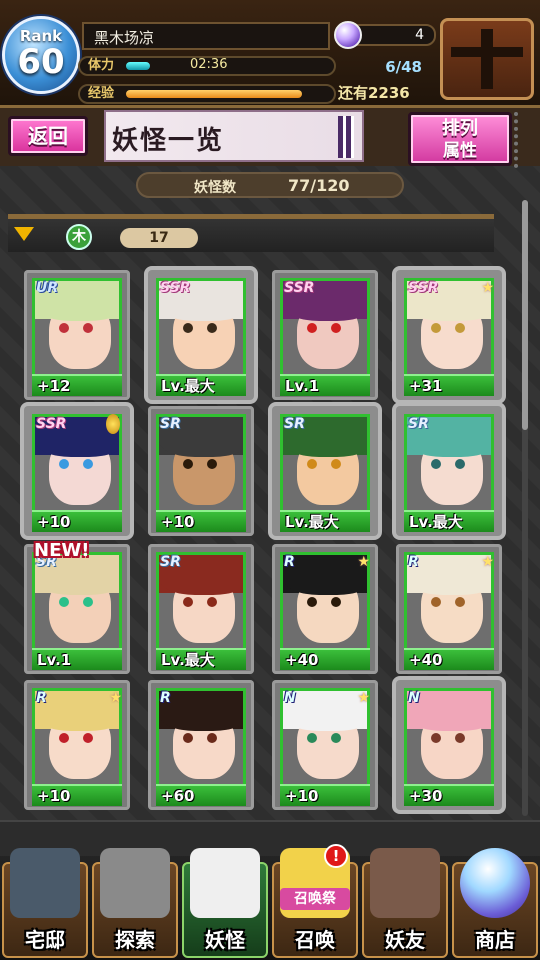  I want to click on nav-summon-button: 召唤祭! 召唤, so click(315, 902).